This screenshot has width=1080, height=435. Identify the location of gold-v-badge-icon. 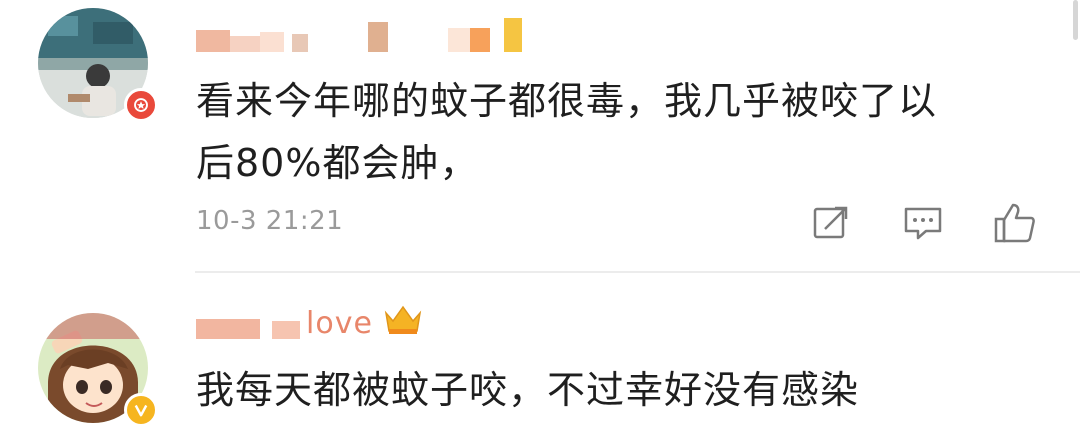
(141, 410).